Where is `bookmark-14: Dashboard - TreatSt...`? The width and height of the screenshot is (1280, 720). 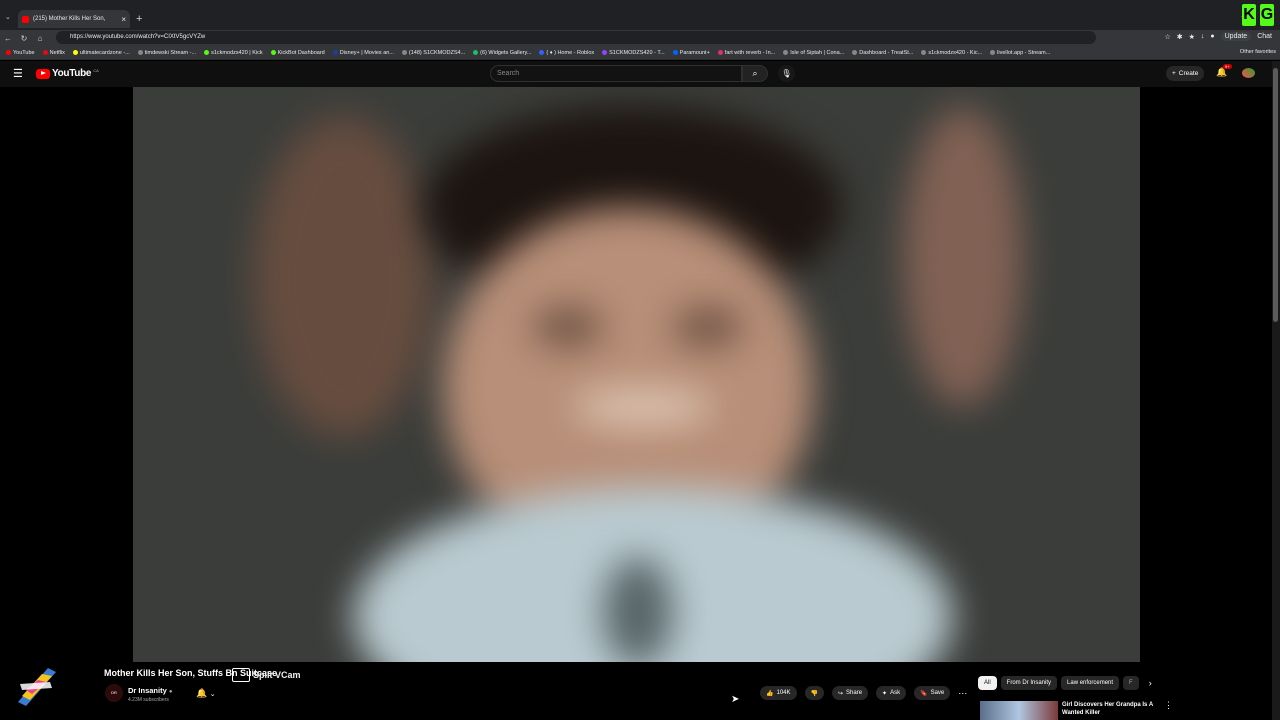
bookmark-14: Dashboard - TreatSt... is located at coordinates (882, 53).